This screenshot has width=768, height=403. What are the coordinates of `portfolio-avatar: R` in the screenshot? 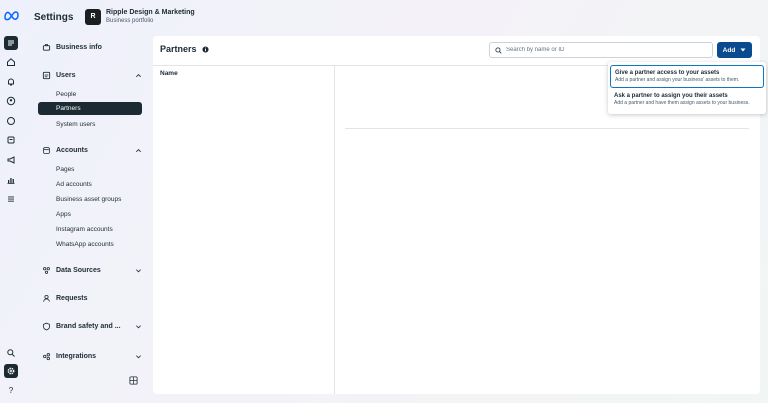 It's located at (93, 16).